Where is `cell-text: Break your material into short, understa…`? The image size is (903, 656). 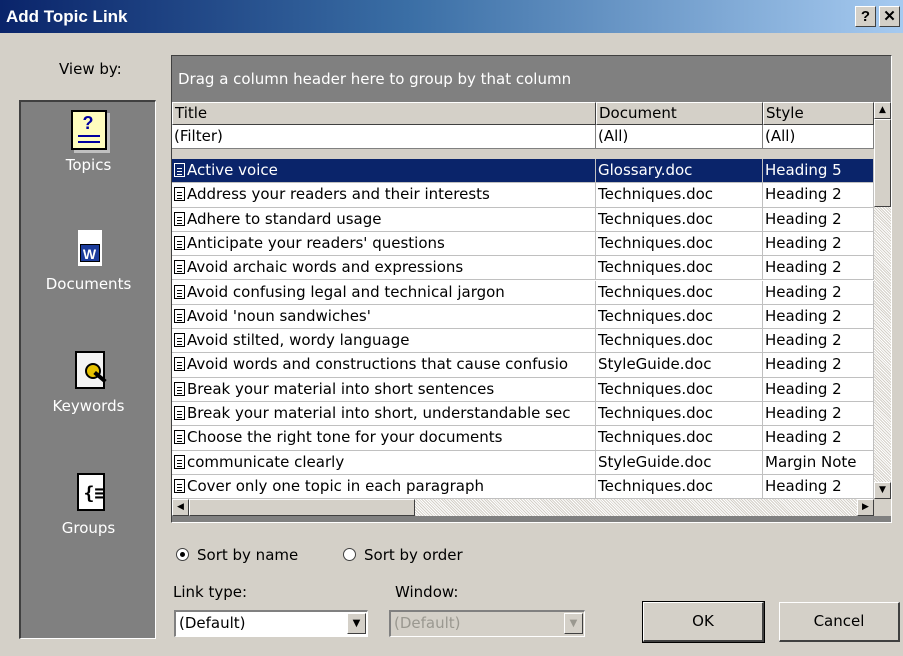 cell-text: Break your material into short, understa… is located at coordinates (379, 413).